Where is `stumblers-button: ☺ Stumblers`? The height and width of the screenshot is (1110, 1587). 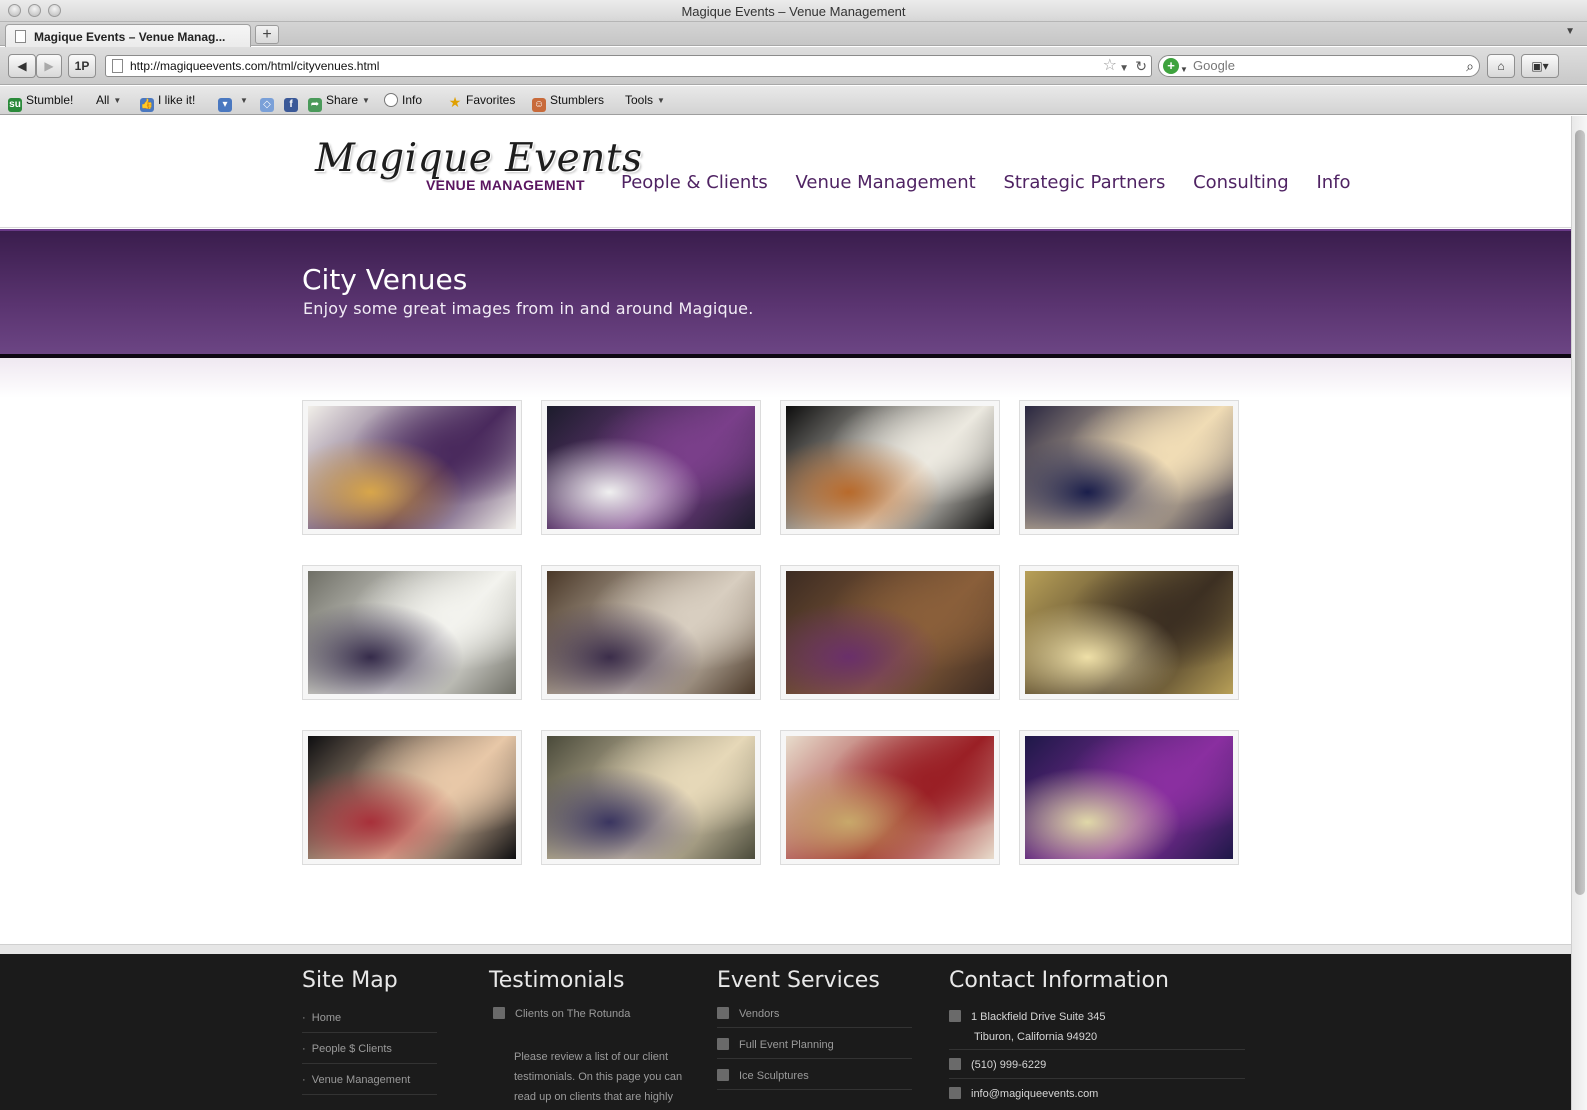
stumblers-button: ☺ Stumblers is located at coordinates (568, 102).